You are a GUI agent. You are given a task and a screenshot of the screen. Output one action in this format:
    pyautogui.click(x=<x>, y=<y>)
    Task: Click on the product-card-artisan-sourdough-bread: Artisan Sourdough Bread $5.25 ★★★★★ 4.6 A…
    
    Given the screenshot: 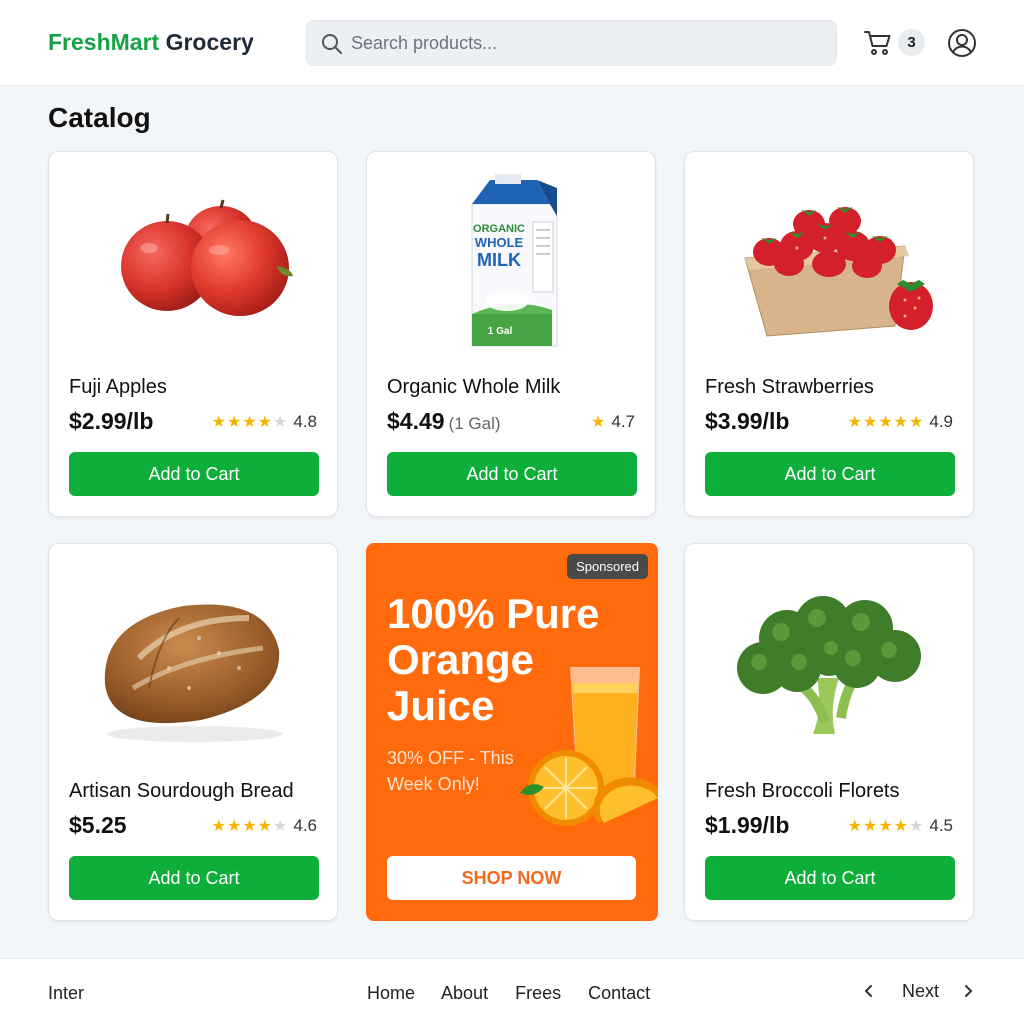 What is the action you would take?
    pyautogui.click(x=193, y=732)
    